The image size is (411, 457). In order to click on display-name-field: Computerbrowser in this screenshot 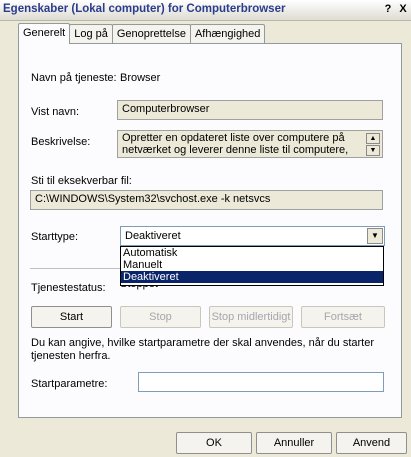, I will do `click(250, 110)`.